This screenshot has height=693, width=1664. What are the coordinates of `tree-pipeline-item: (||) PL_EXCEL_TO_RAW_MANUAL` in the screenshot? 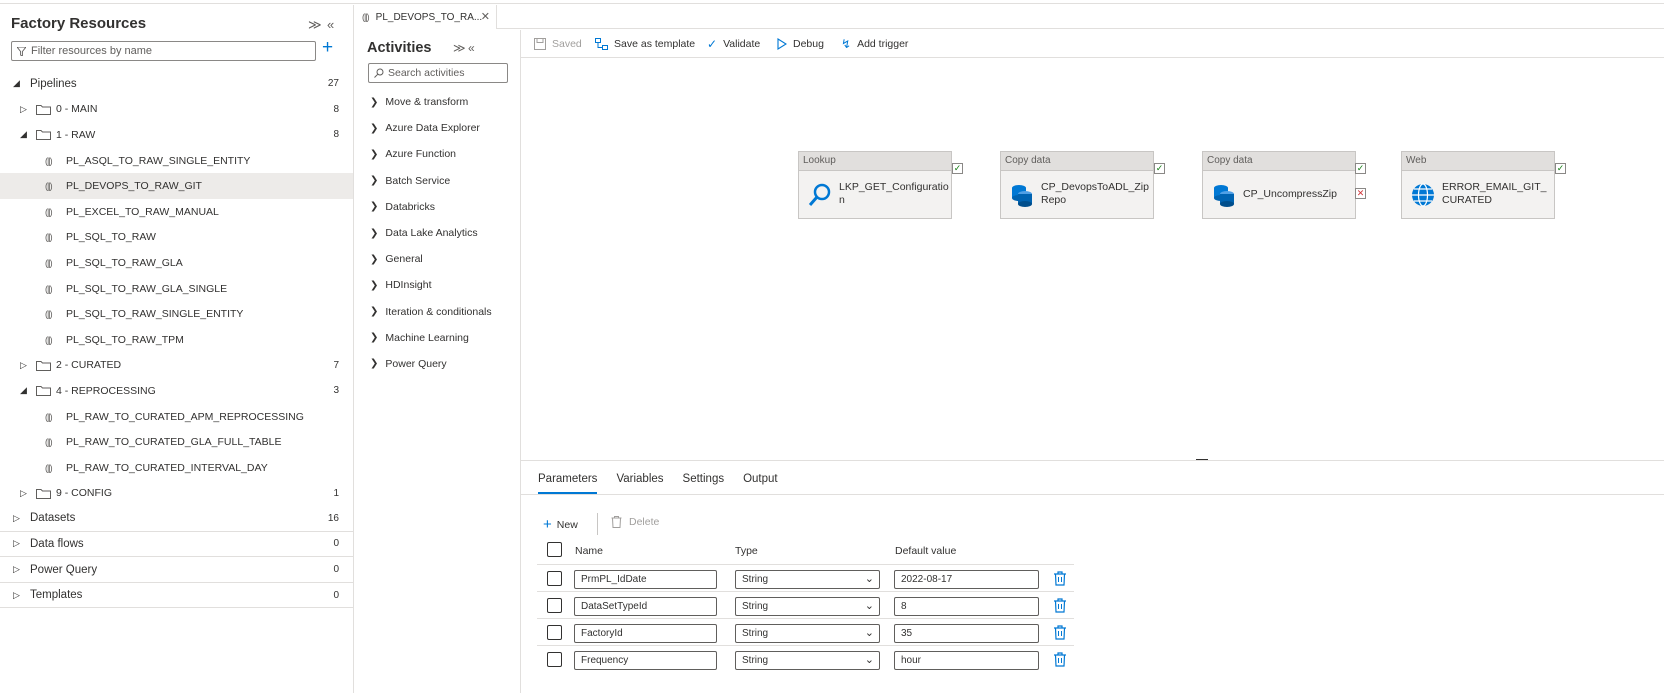 It's located at (176, 212).